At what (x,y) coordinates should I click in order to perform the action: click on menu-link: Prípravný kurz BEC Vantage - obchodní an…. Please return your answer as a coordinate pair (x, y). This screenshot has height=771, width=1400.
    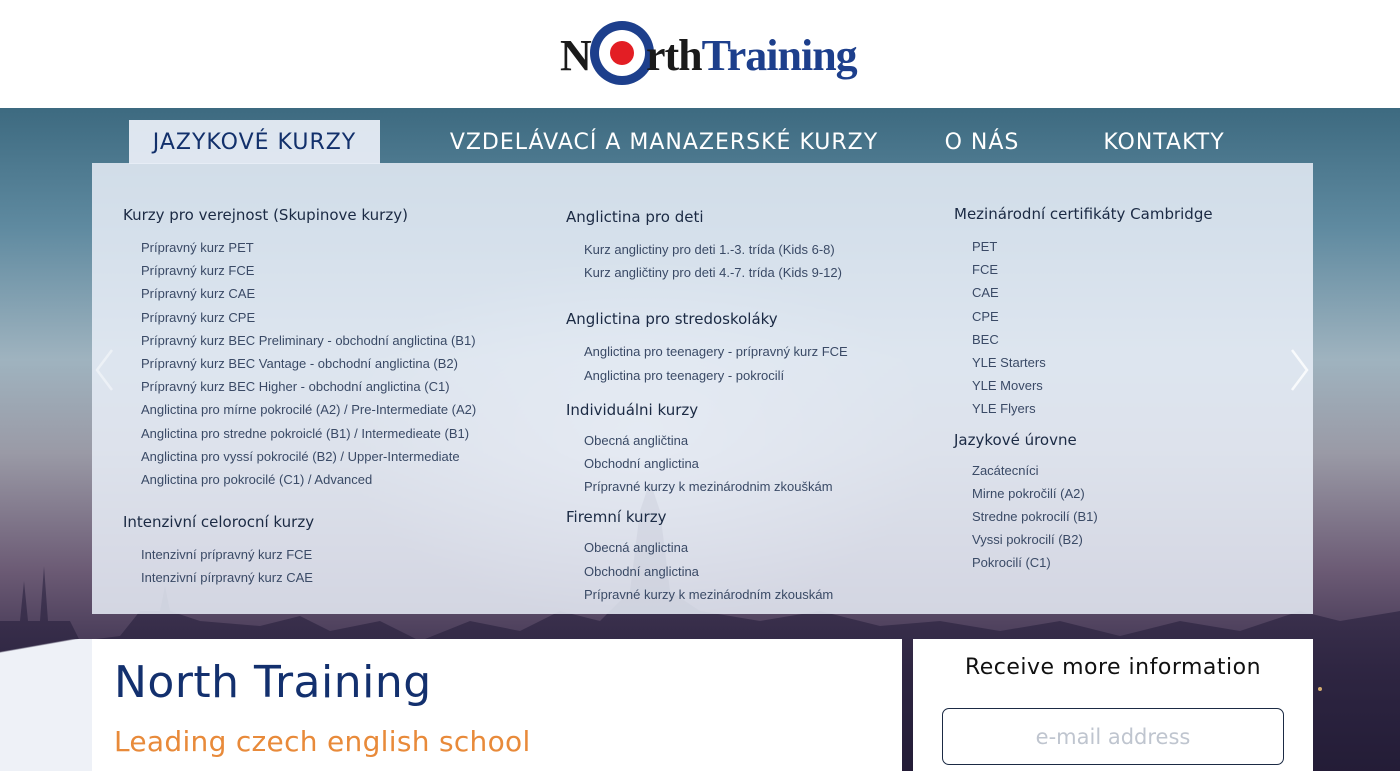
    Looking at the image, I should click on (299, 363).